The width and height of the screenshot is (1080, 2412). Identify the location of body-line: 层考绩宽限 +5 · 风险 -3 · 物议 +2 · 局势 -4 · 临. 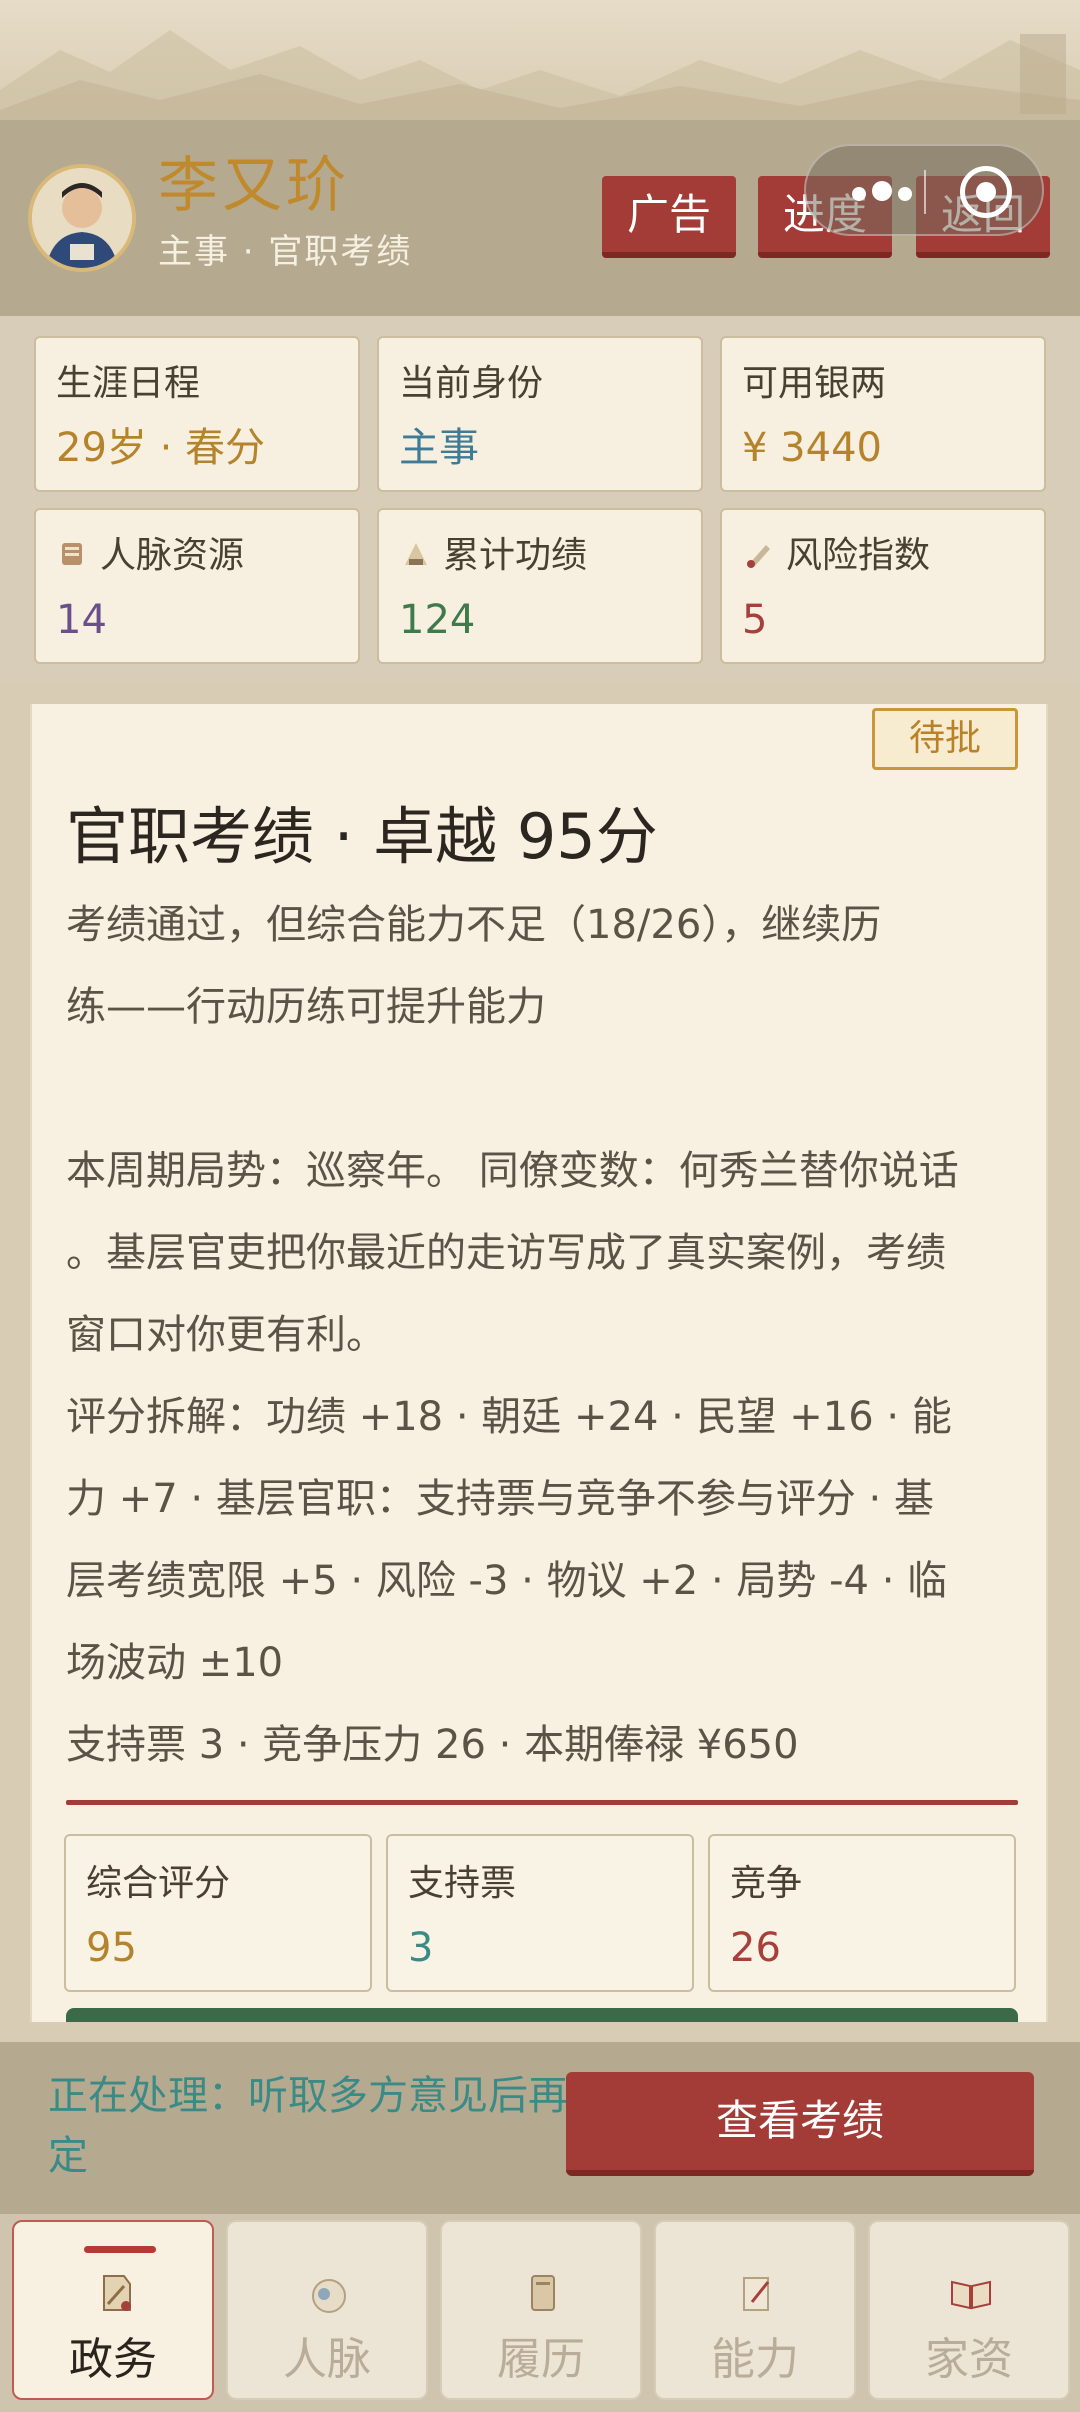
(507, 1581).